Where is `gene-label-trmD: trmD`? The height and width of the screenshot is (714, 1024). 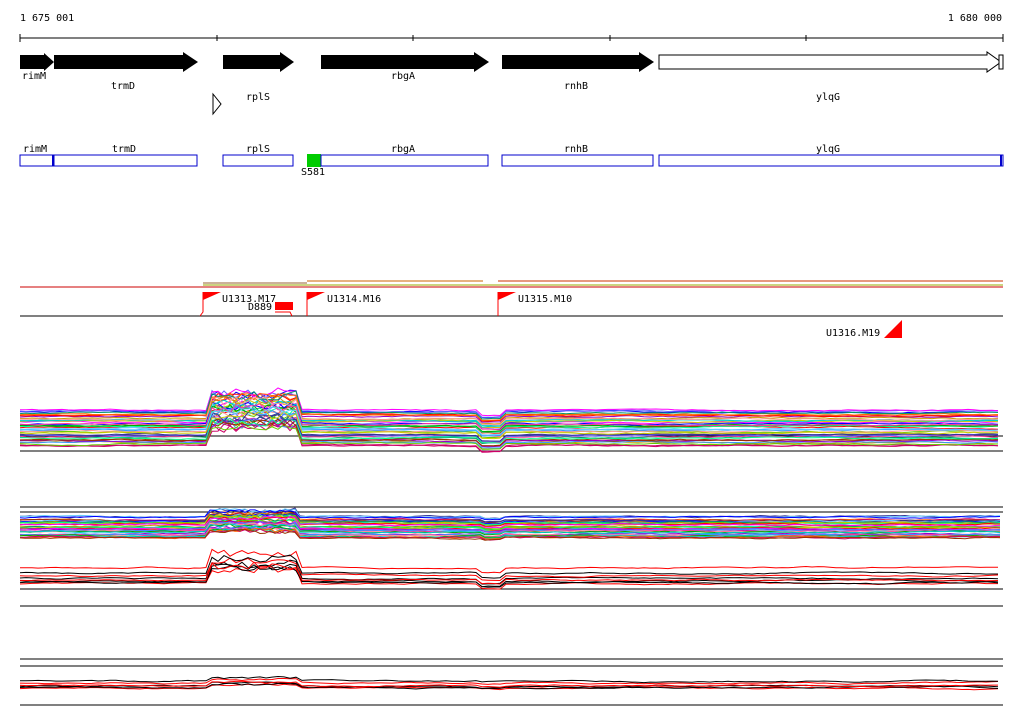 gene-label-trmD: trmD is located at coordinates (123, 86).